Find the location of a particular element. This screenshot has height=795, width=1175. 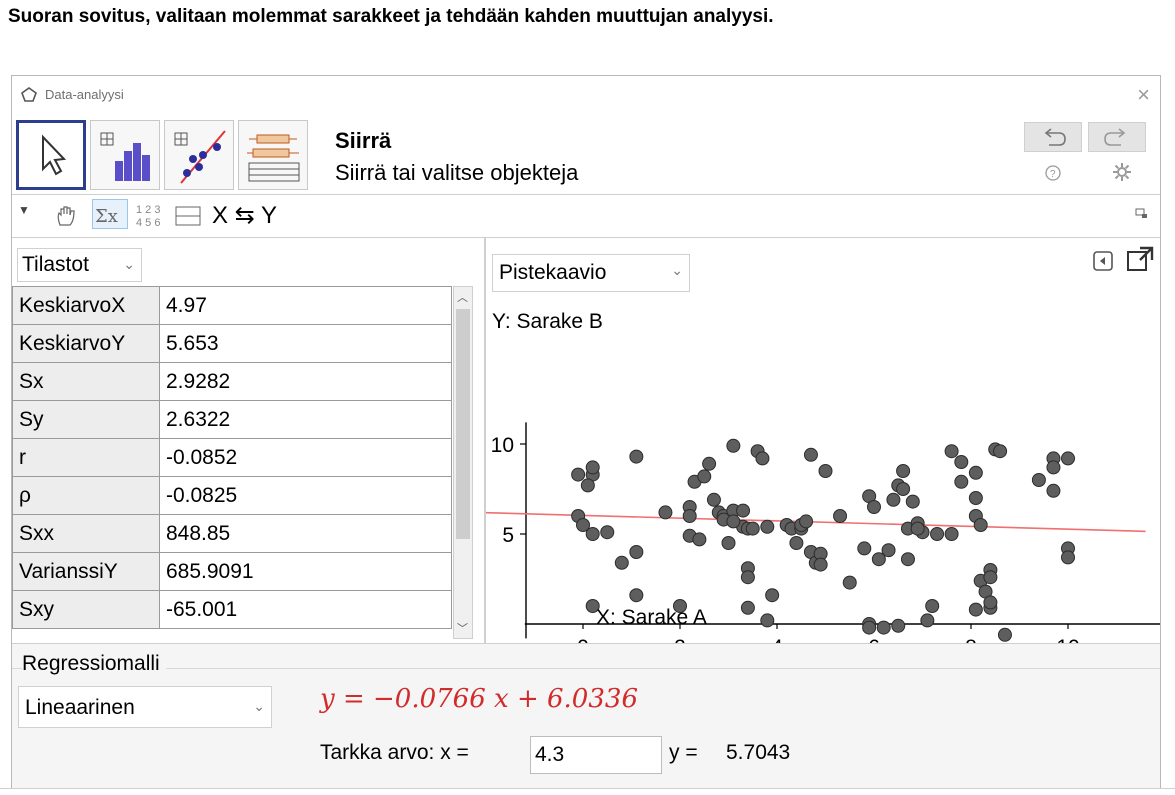

redo-button is located at coordinates (1117, 137).